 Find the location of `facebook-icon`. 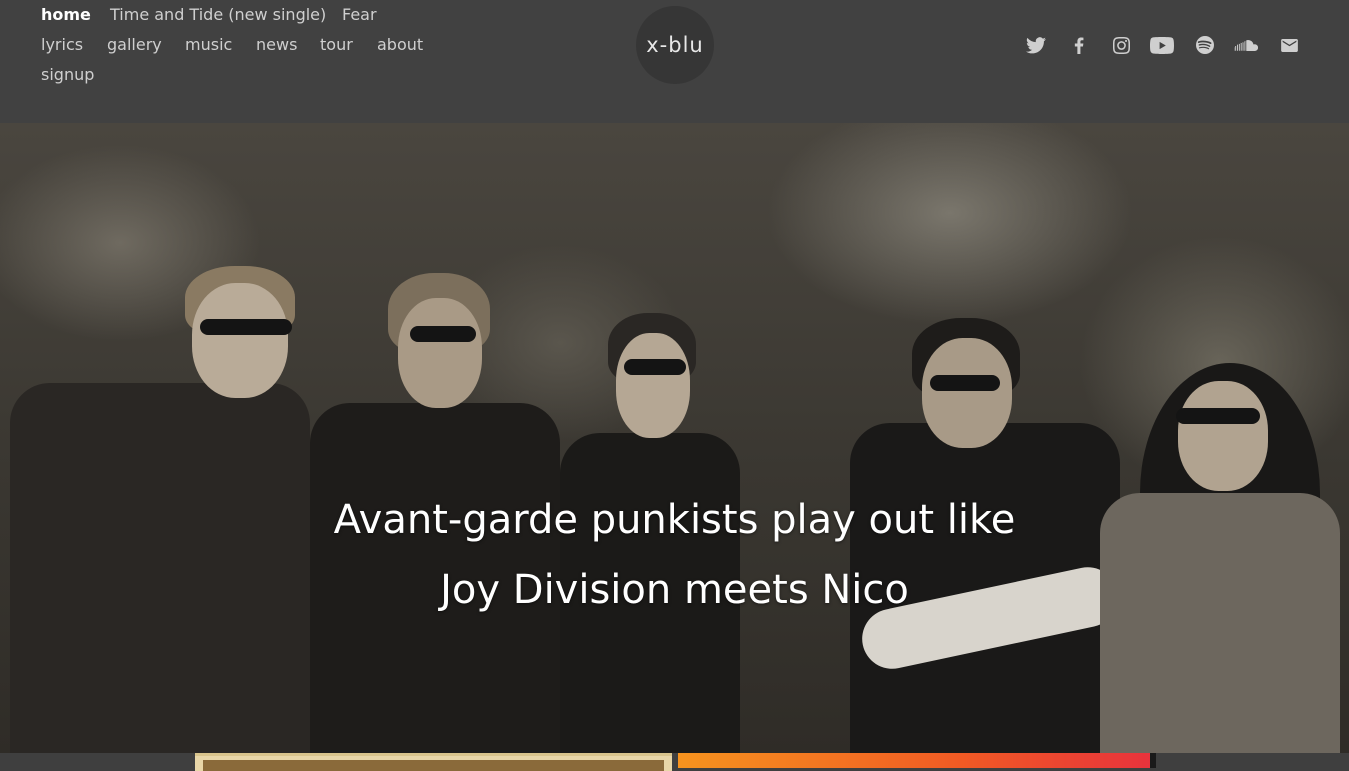

facebook-icon is located at coordinates (1079, 45).